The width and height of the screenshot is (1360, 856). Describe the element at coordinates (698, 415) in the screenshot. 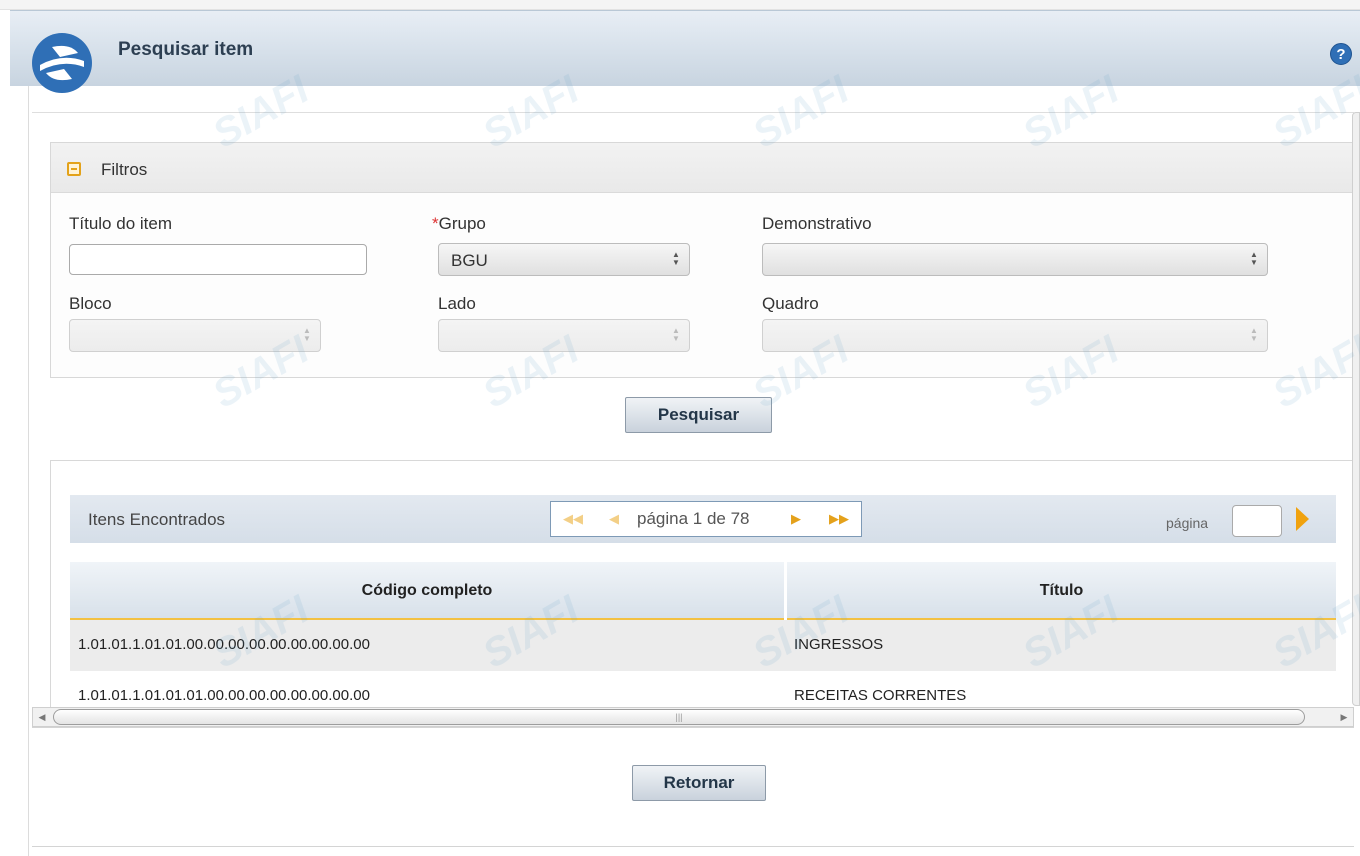

I see `search-button: Pesquisar` at that location.